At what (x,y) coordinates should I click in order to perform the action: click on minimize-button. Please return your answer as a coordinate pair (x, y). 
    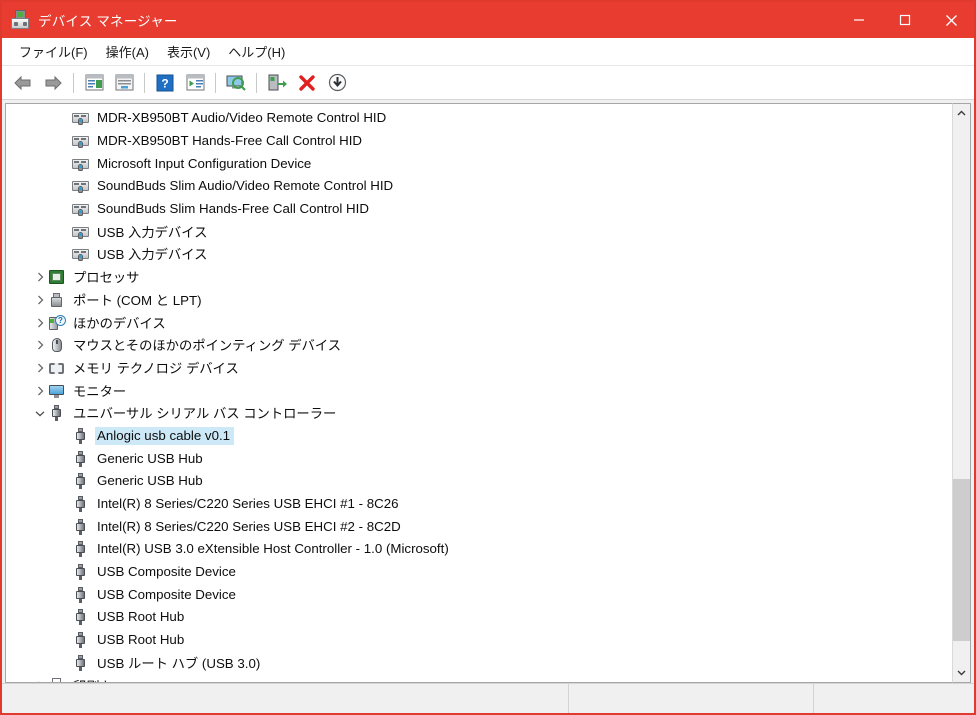
    Looking at the image, I should click on (859, 20).